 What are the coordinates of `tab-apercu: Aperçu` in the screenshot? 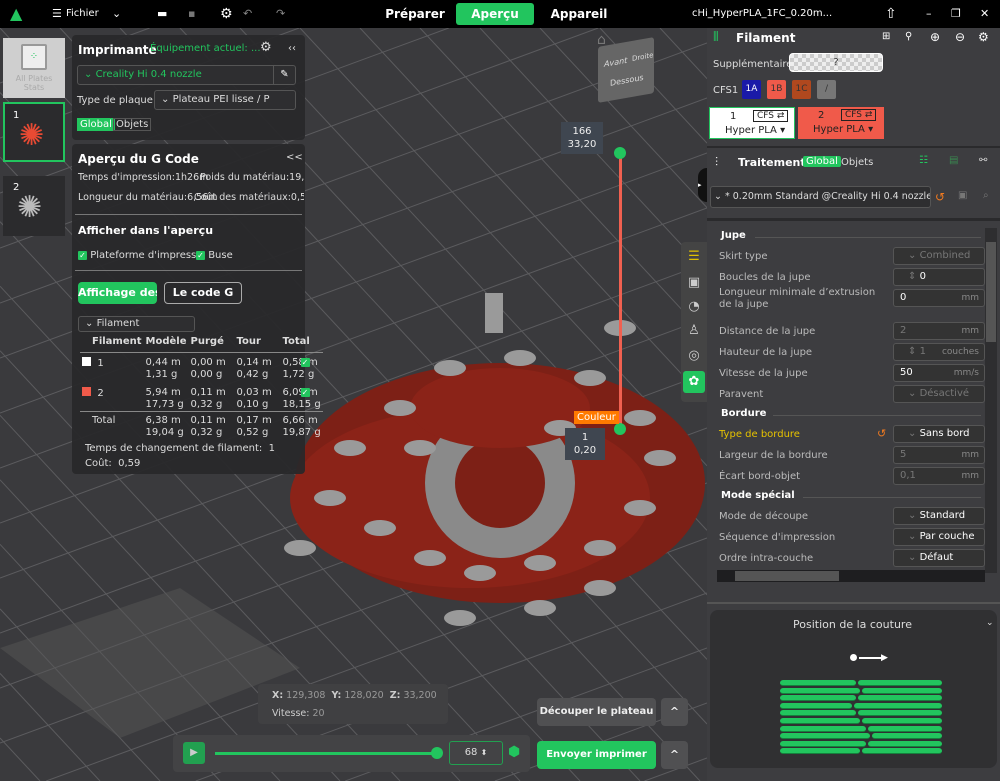 It's located at (495, 14).